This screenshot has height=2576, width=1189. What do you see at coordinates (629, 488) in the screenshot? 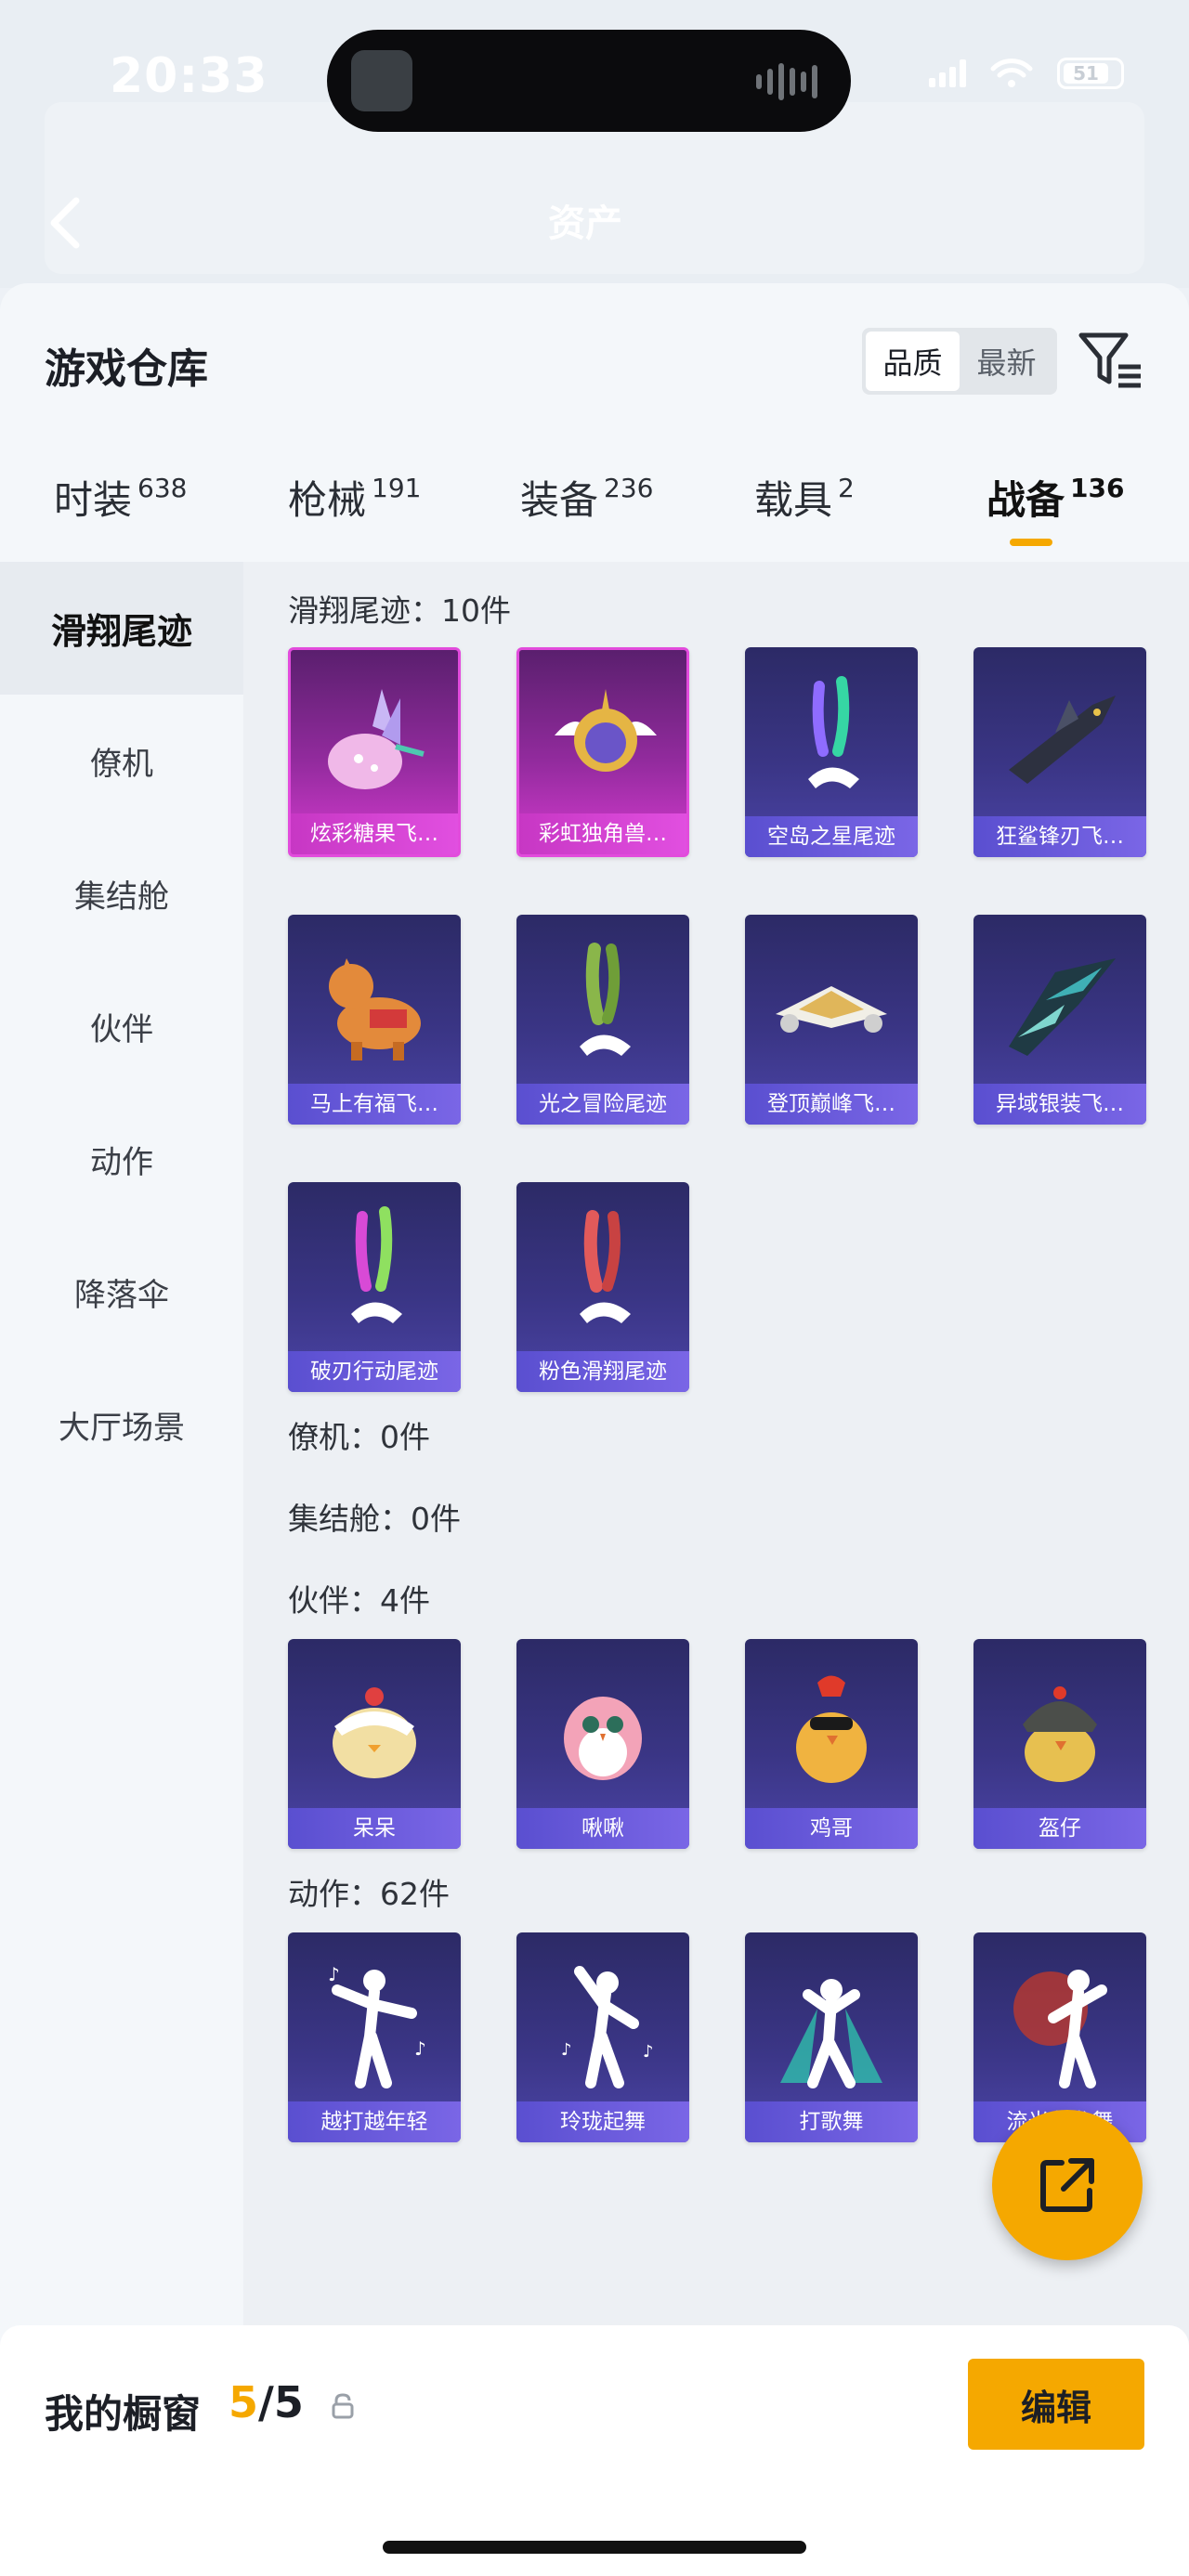
I see `tab-count: 236` at bounding box center [629, 488].